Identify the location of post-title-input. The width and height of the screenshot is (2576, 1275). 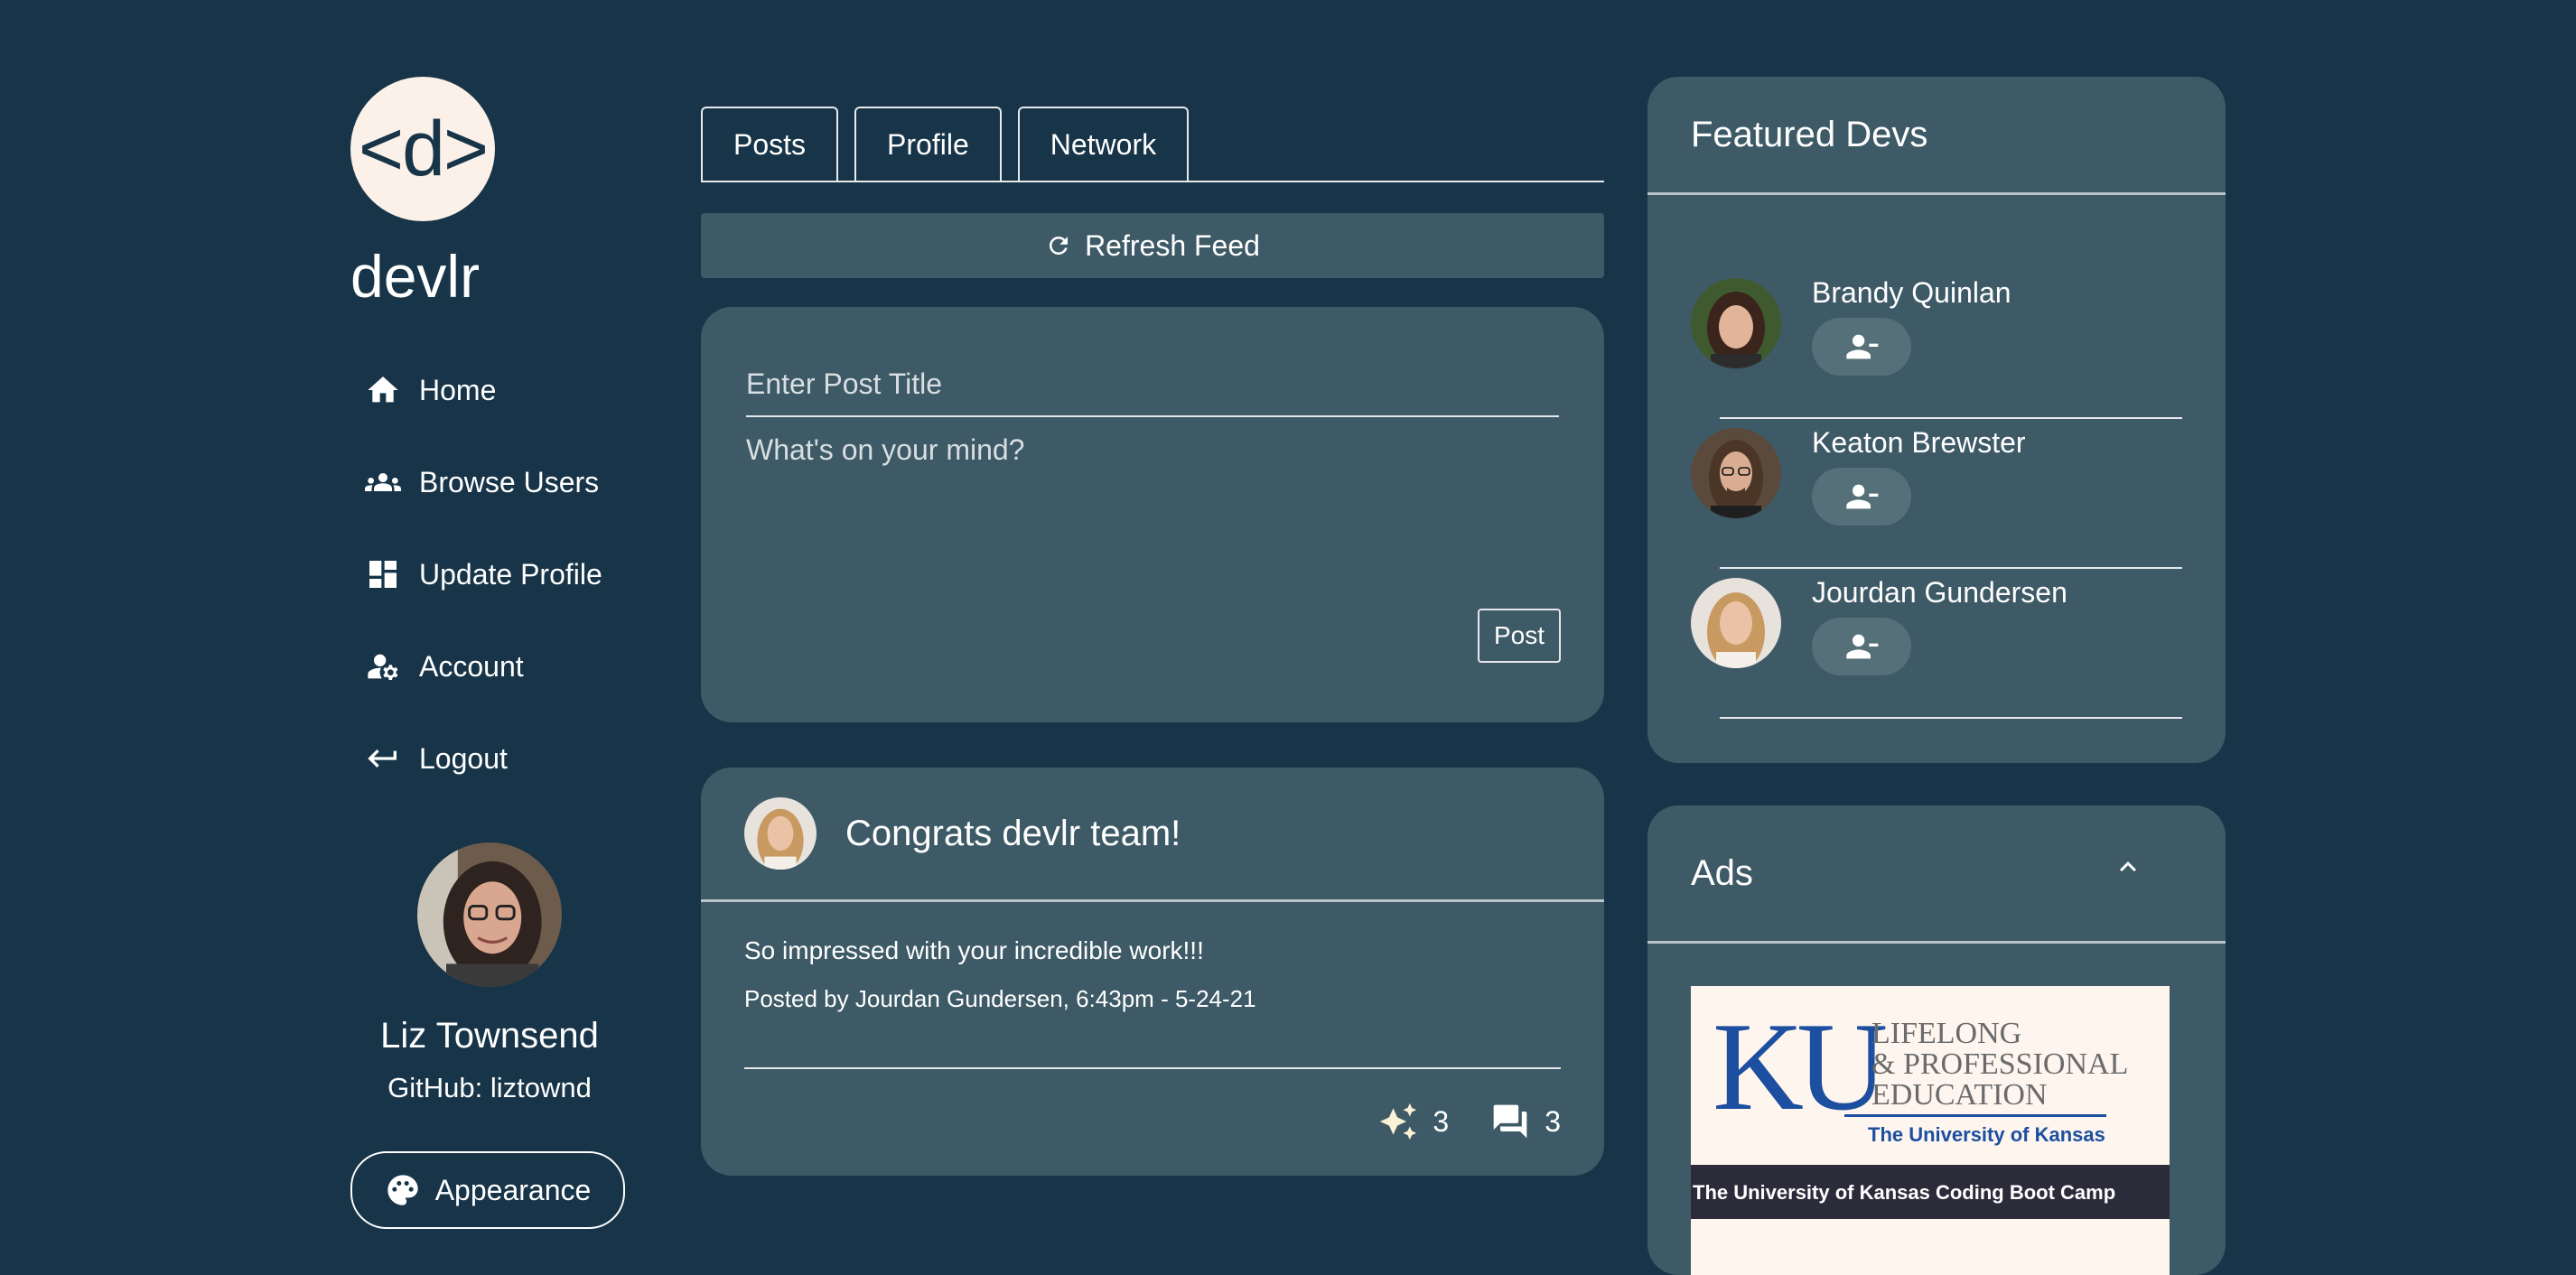
(1152, 384).